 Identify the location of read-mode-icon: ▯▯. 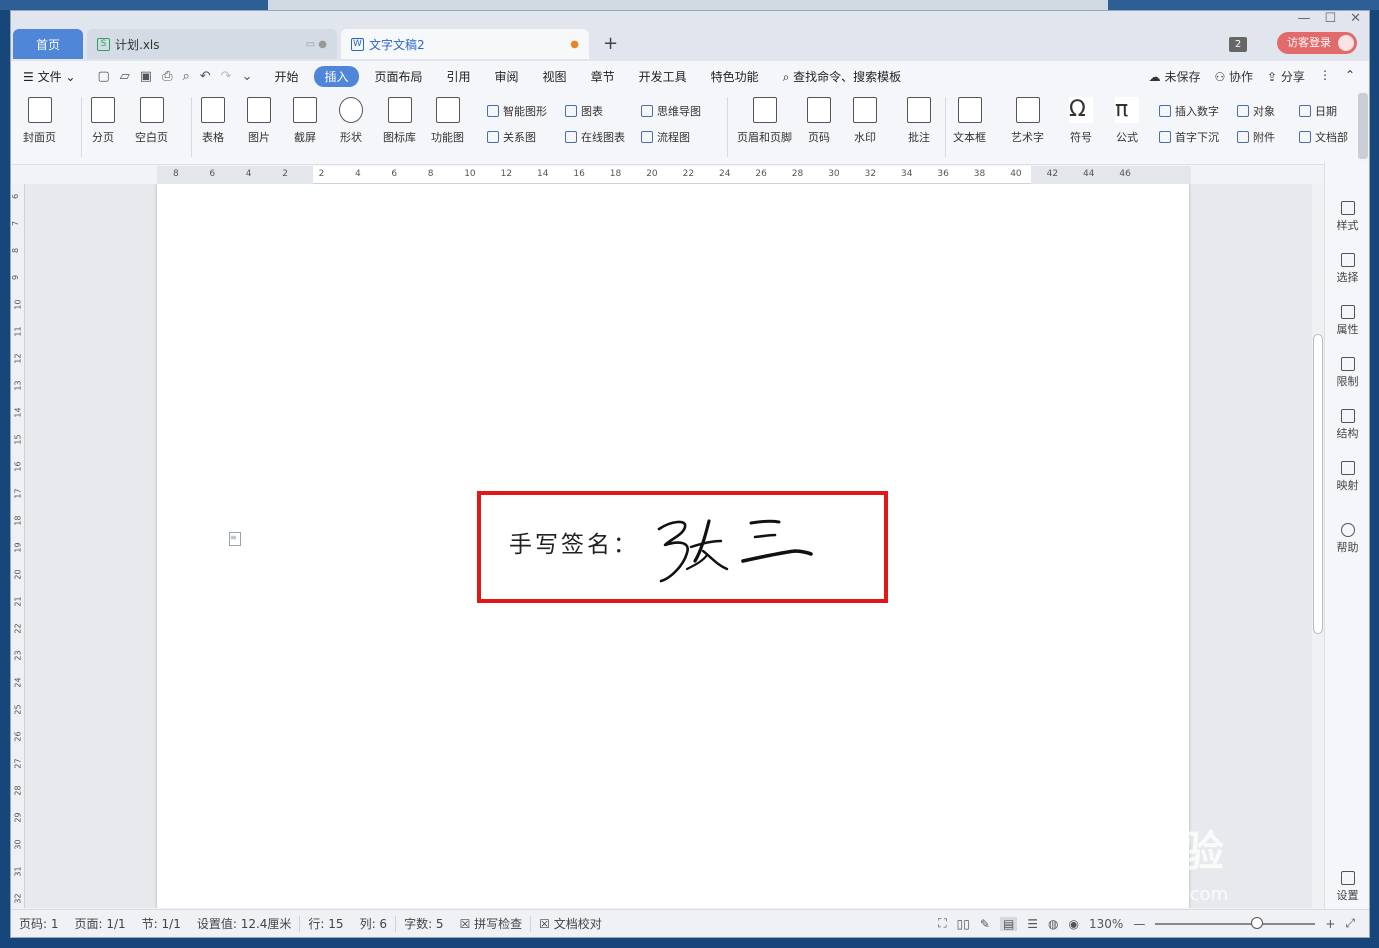
(963, 924).